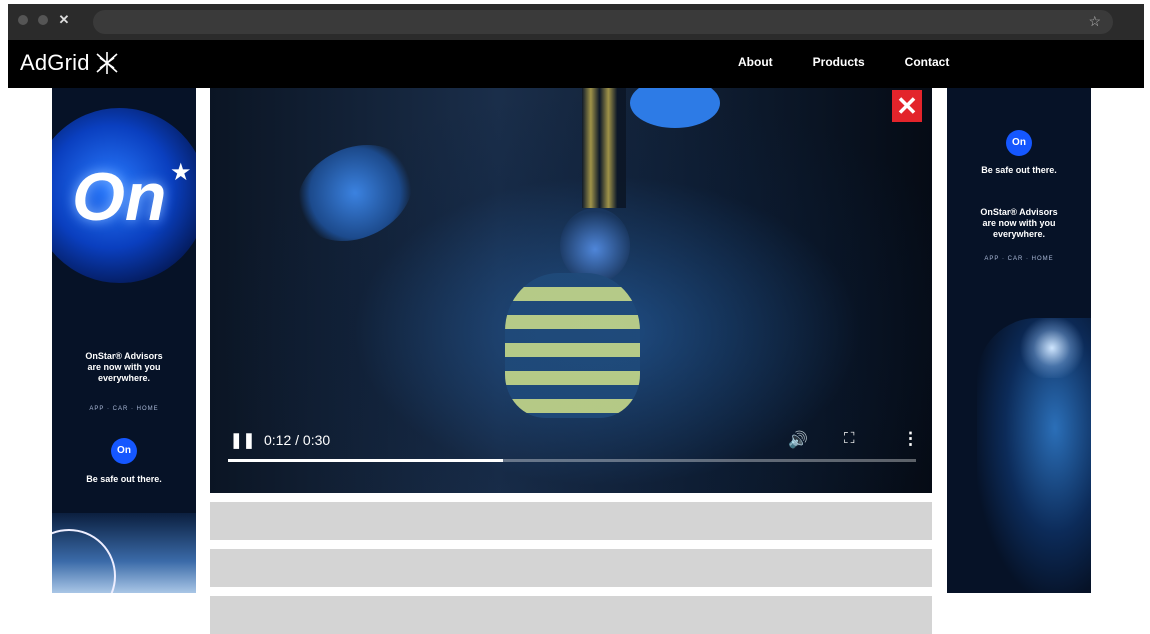 Image resolution: width=1150 pixels, height=634 pixels. I want to click on main-nav: About Products Contact, so click(843, 62).